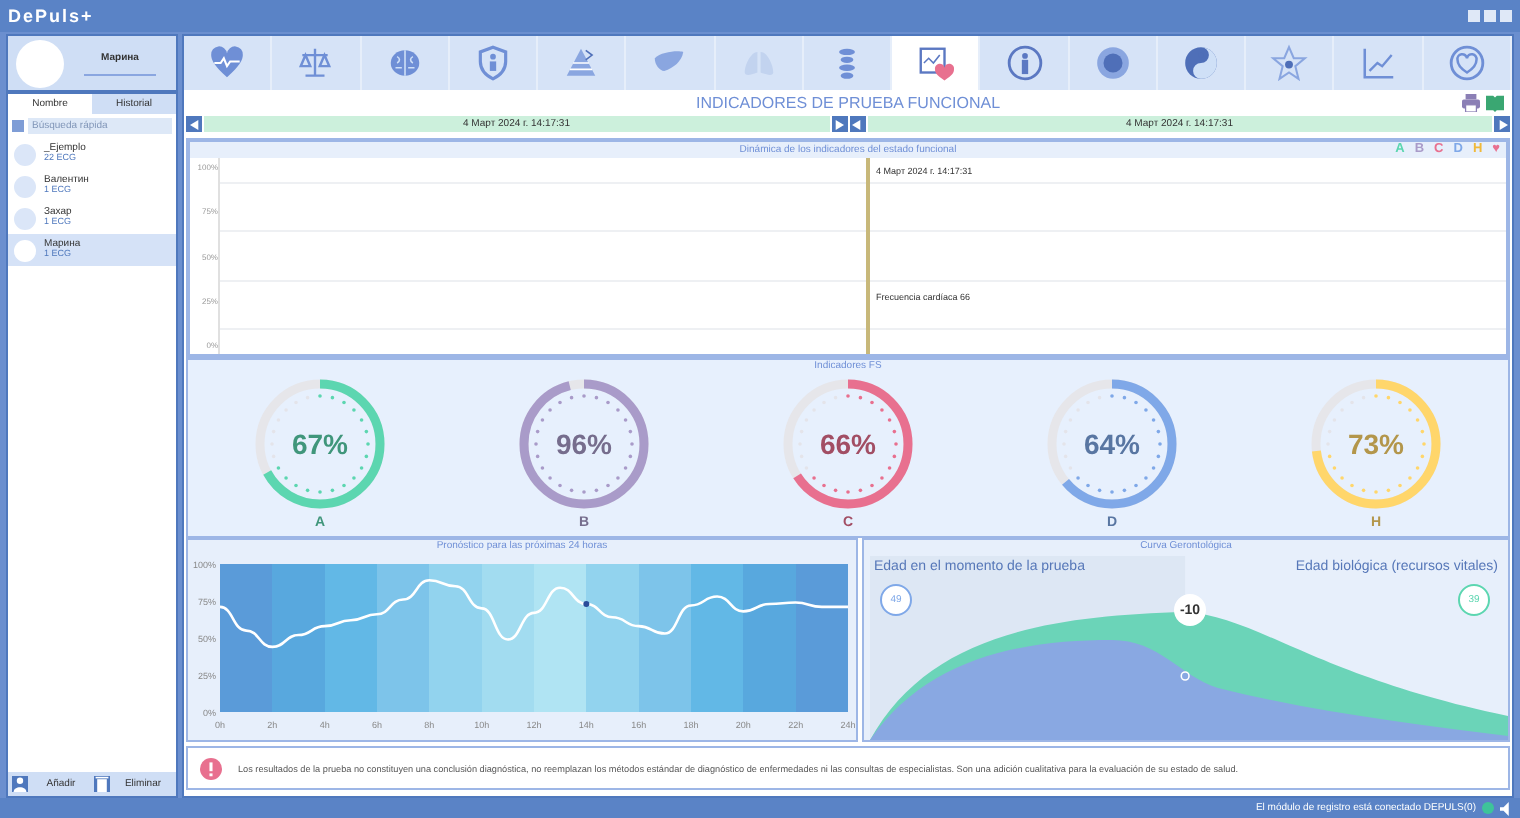  What do you see at coordinates (1466, 63) in the screenshot?
I see `heart-circle-icon` at bounding box center [1466, 63].